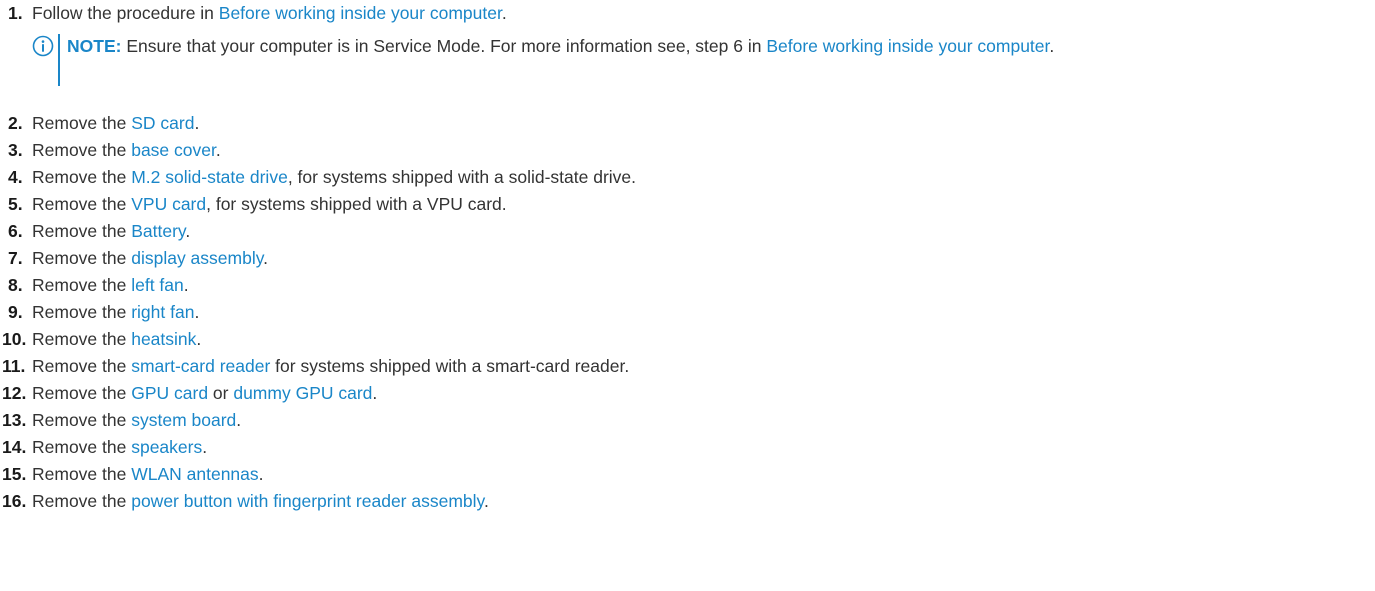 This screenshot has height=591, width=1375. I want to click on heatsink-link: heatsink, so click(163, 339).